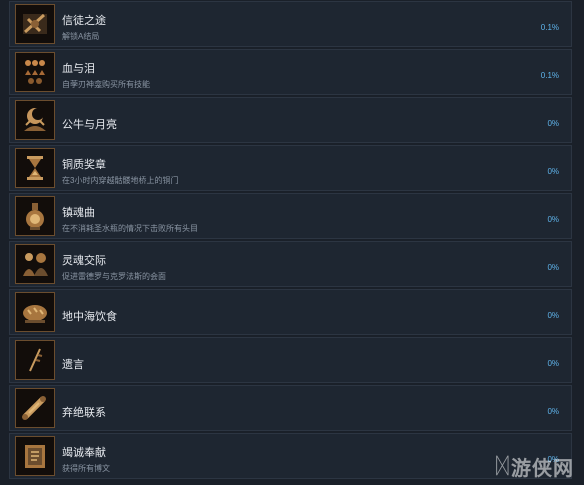 The image size is (584, 485). What do you see at coordinates (84, 453) in the screenshot?
I see `achievement-title: 竭诚奉献` at bounding box center [84, 453].